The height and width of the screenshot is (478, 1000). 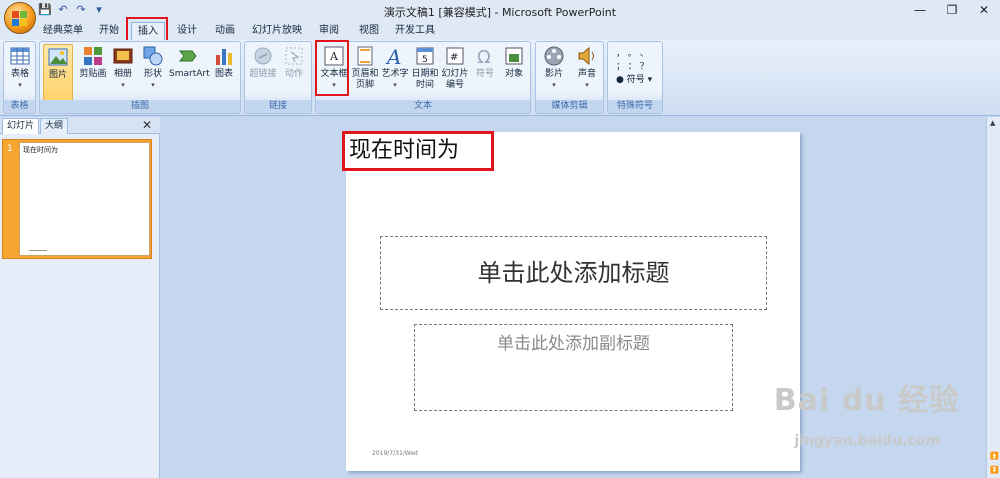 What do you see at coordinates (418, 151) in the screenshot?
I see `time-textbox: 现在时间为` at bounding box center [418, 151].